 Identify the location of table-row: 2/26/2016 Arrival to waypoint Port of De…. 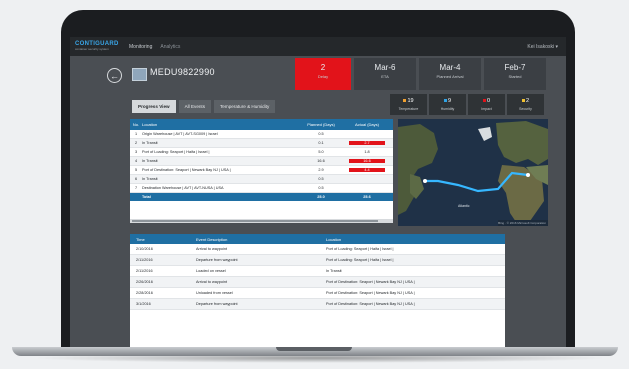
(317, 282).